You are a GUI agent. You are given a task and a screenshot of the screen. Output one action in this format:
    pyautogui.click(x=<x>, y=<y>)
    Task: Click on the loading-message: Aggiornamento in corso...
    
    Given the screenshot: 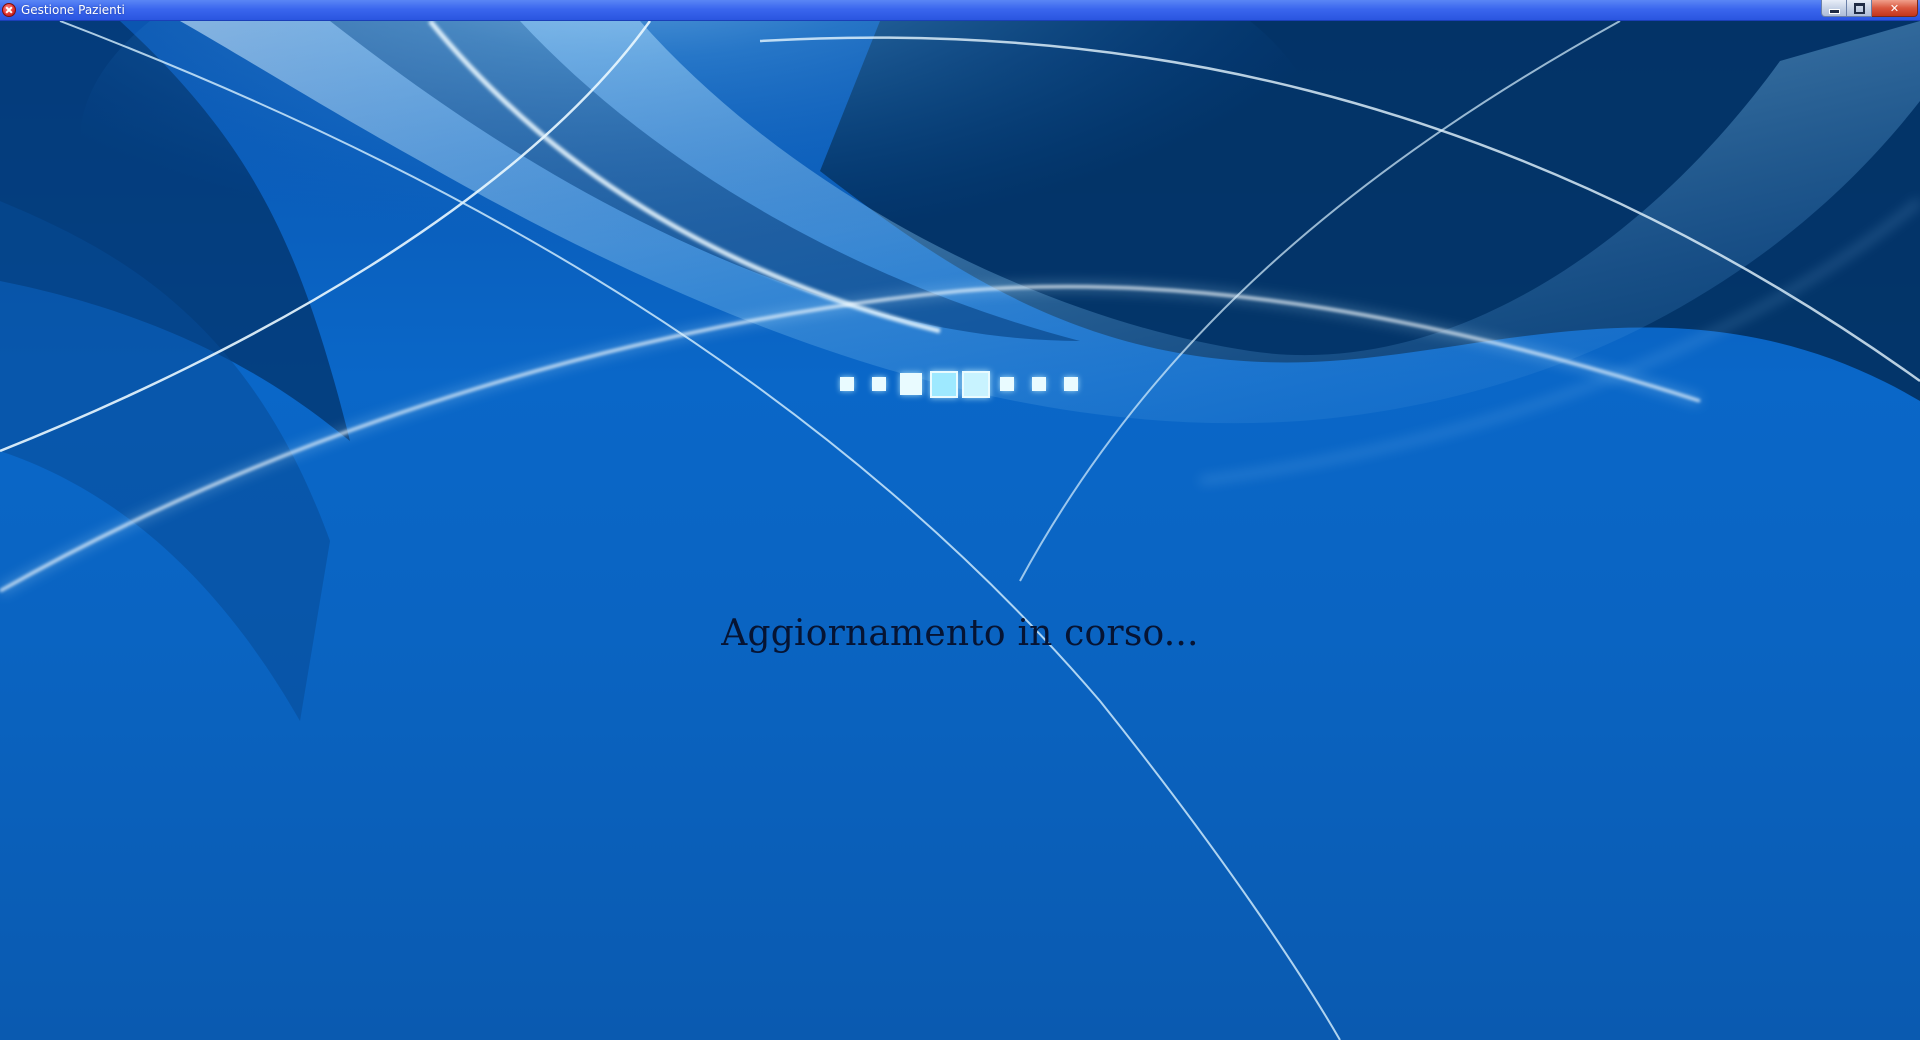 What is the action you would take?
    pyautogui.click(x=960, y=633)
    